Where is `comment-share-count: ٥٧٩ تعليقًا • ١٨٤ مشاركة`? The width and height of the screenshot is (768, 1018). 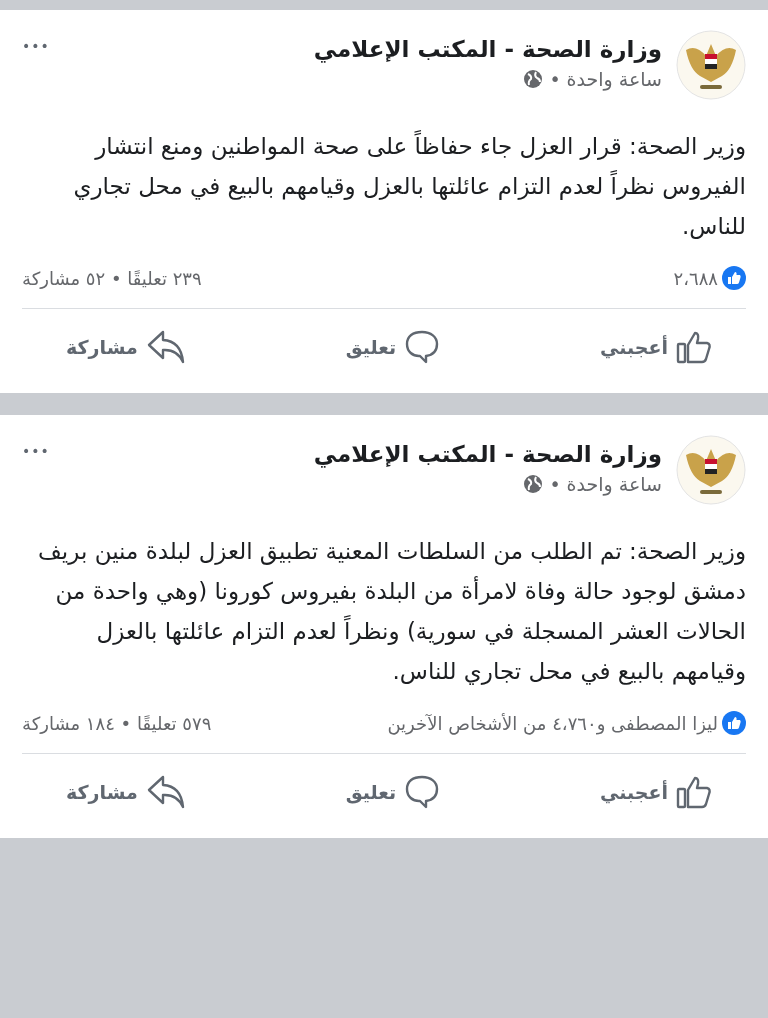
comment-share-count: ٥٧٩ تعليقًا • ١٨٤ مشاركة is located at coordinates (117, 723).